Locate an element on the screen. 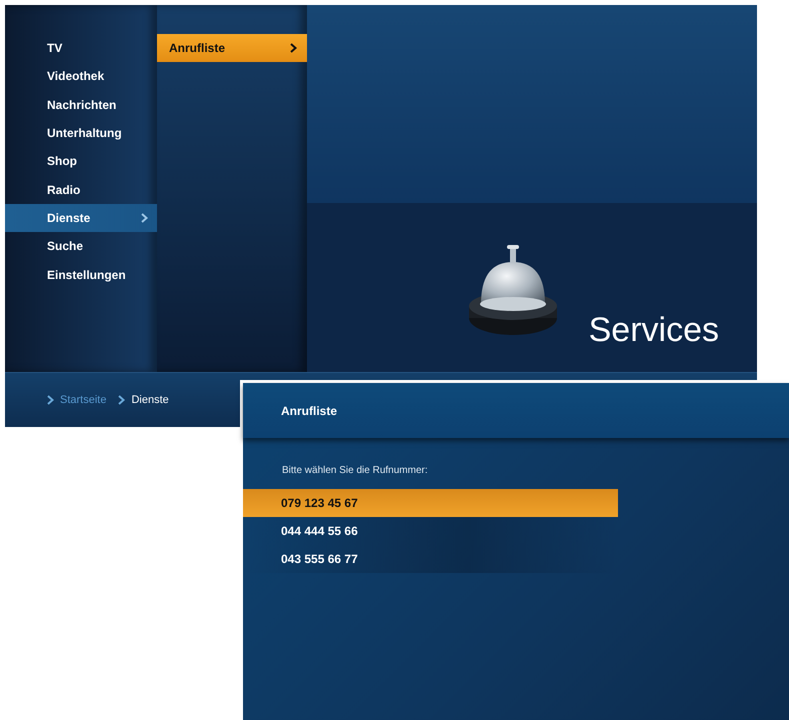  menu-item: Radio is located at coordinates (81, 189).